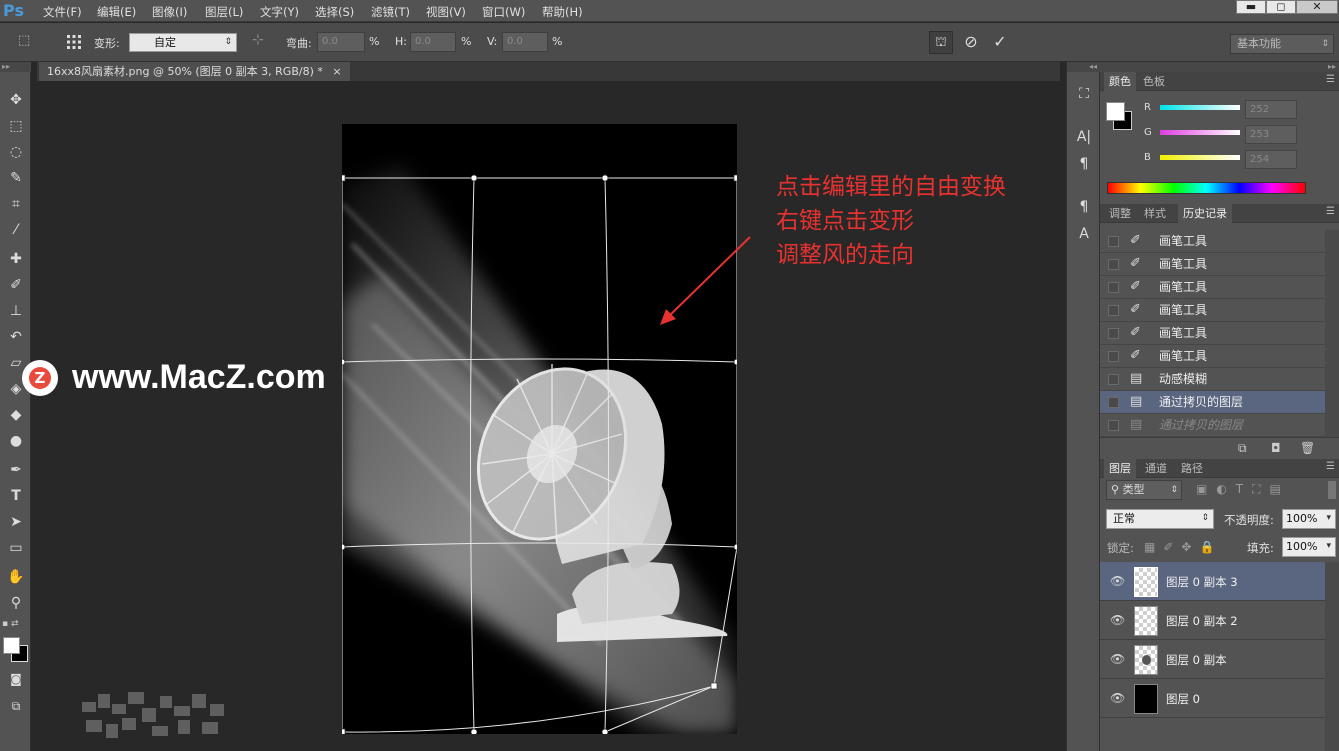  What do you see at coordinates (75, 42) in the screenshot?
I see `reference-point-icon` at bounding box center [75, 42].